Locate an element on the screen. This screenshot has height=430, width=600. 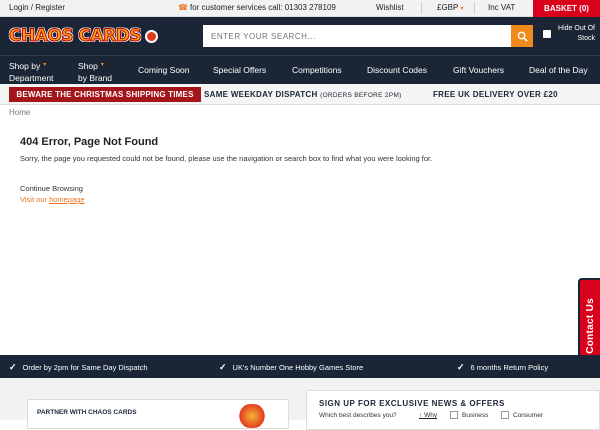
login-register-link: Login / Register is located at coordinates (37, 7).